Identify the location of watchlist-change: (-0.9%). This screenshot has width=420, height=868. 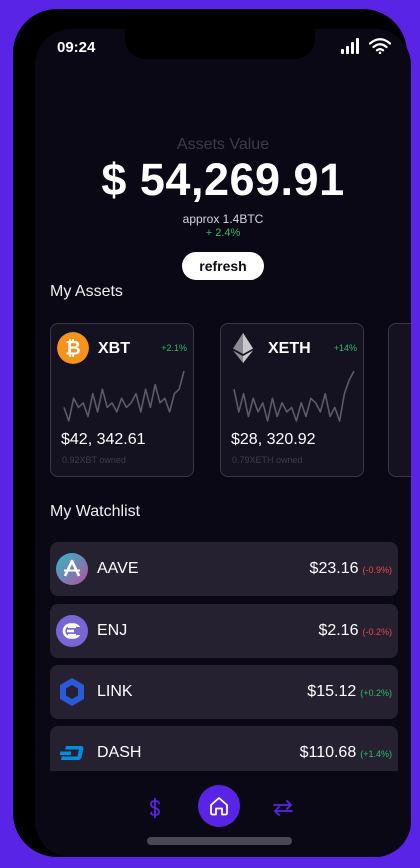
(377, 570).